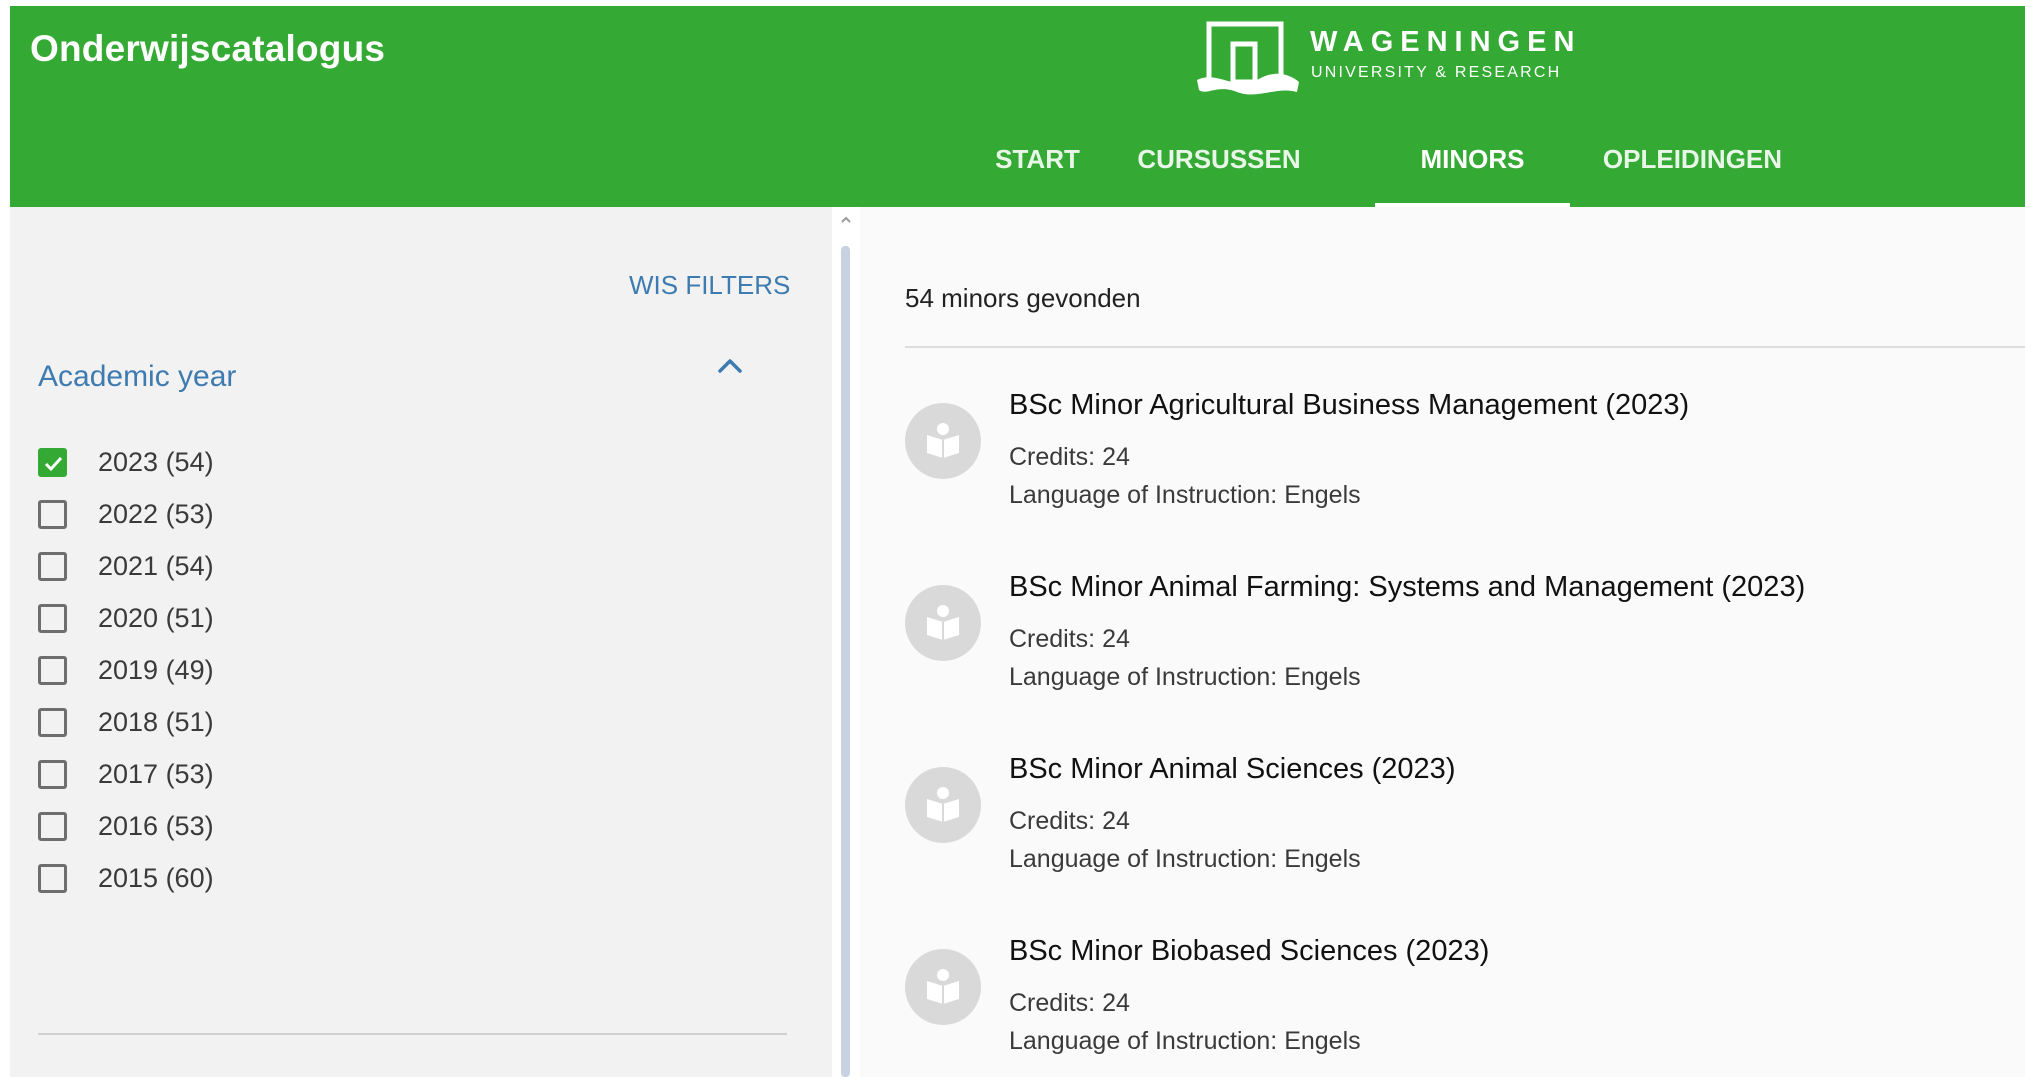  What do you see at coordinates (156, 670) in the screenshot?
I see `facet-item-label: 2019 (49)` at bounding box center [156, 670].